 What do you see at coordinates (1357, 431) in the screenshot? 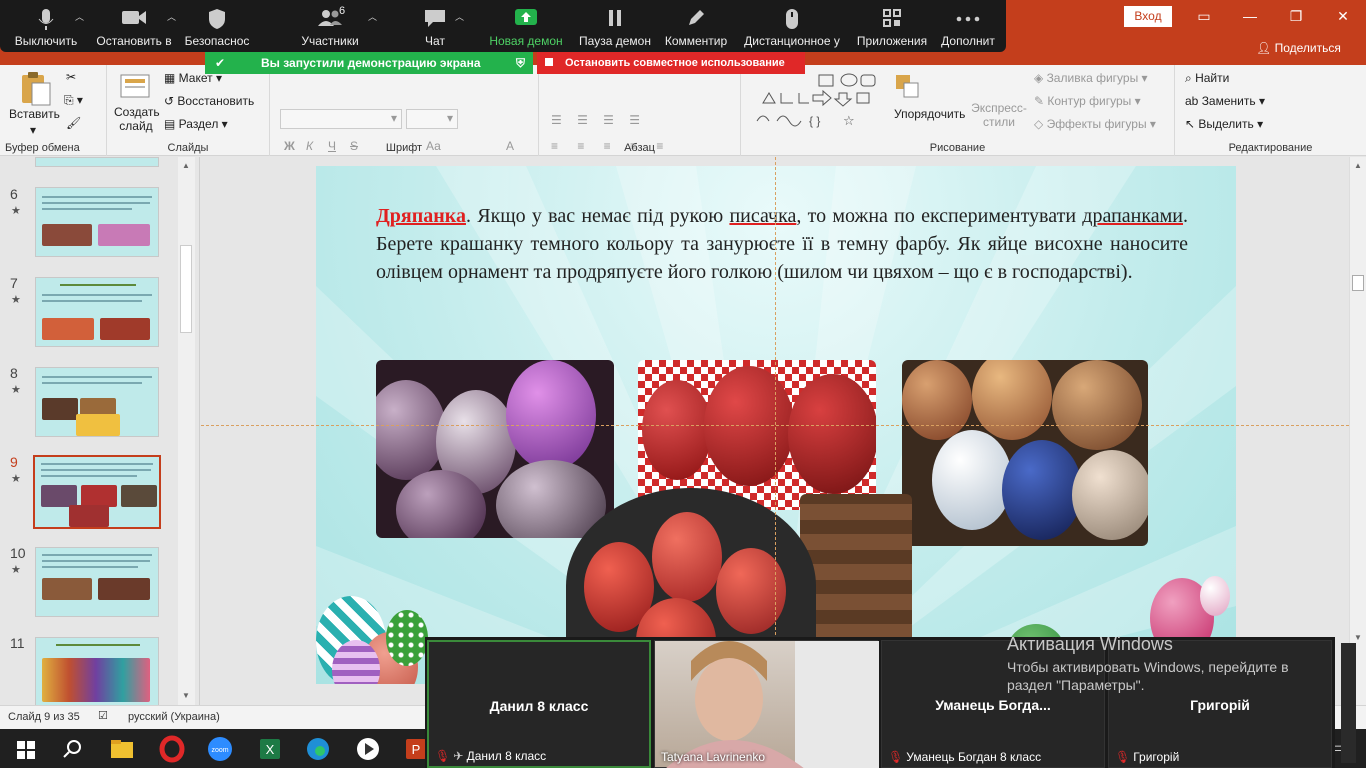
I see `slide-scrollbar: ▲ ▼` at bounding box center [1357, 431].